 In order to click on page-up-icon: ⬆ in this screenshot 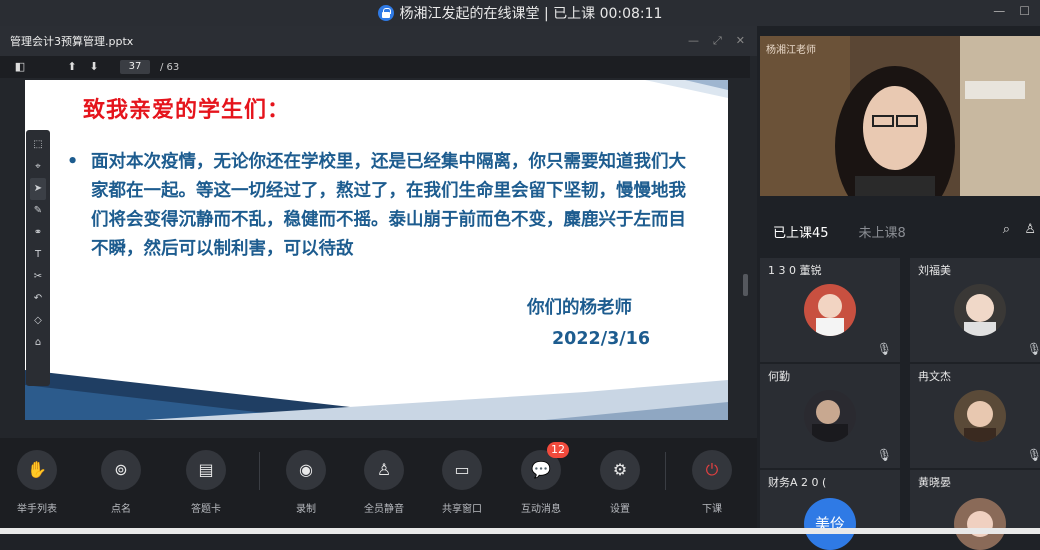, I will do `click(72, 67)`.